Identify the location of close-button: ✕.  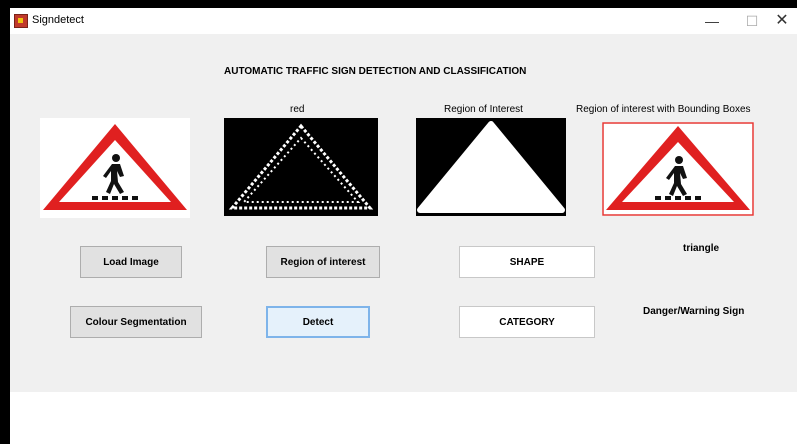
(782, 21).